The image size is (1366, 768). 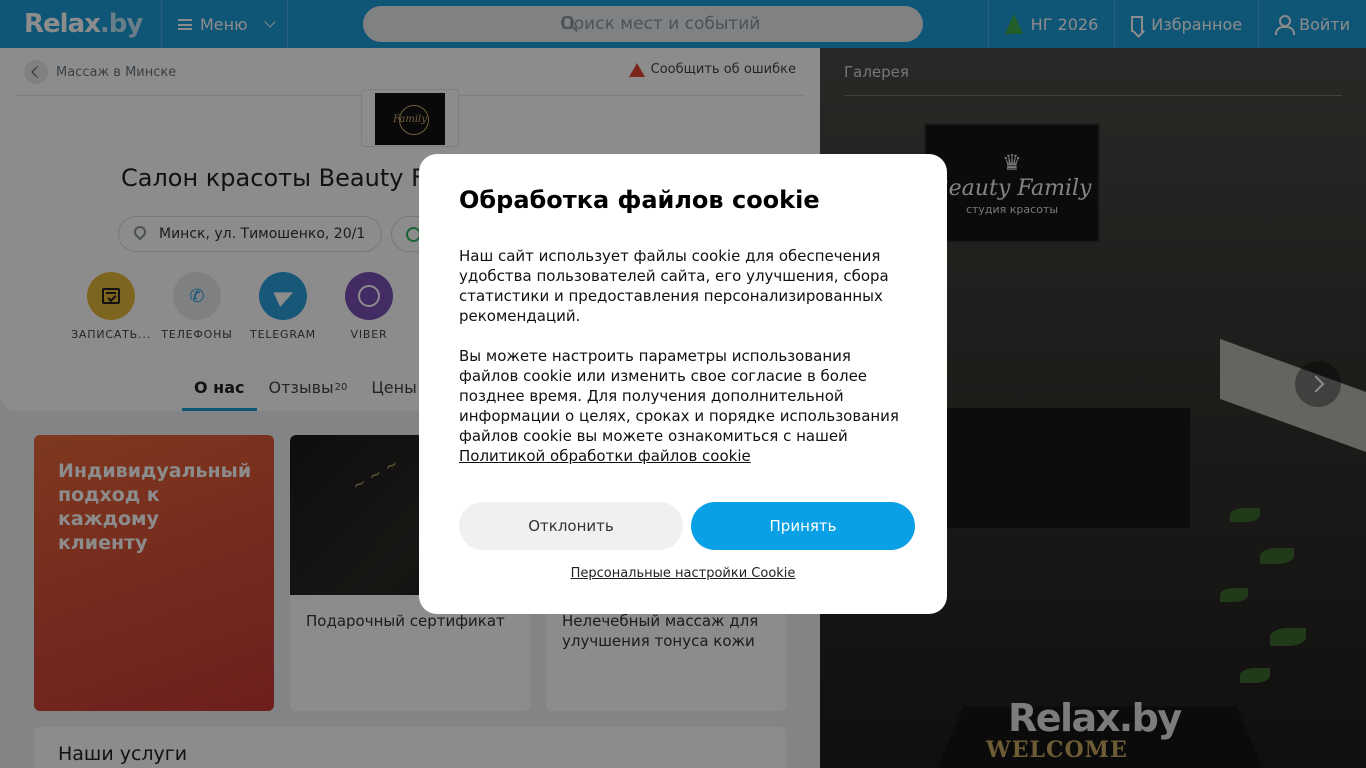 What do you see at coordinates (803, 526) in the screenshot?
I see `accept-button: Принять` at bounding box center [803, 526].